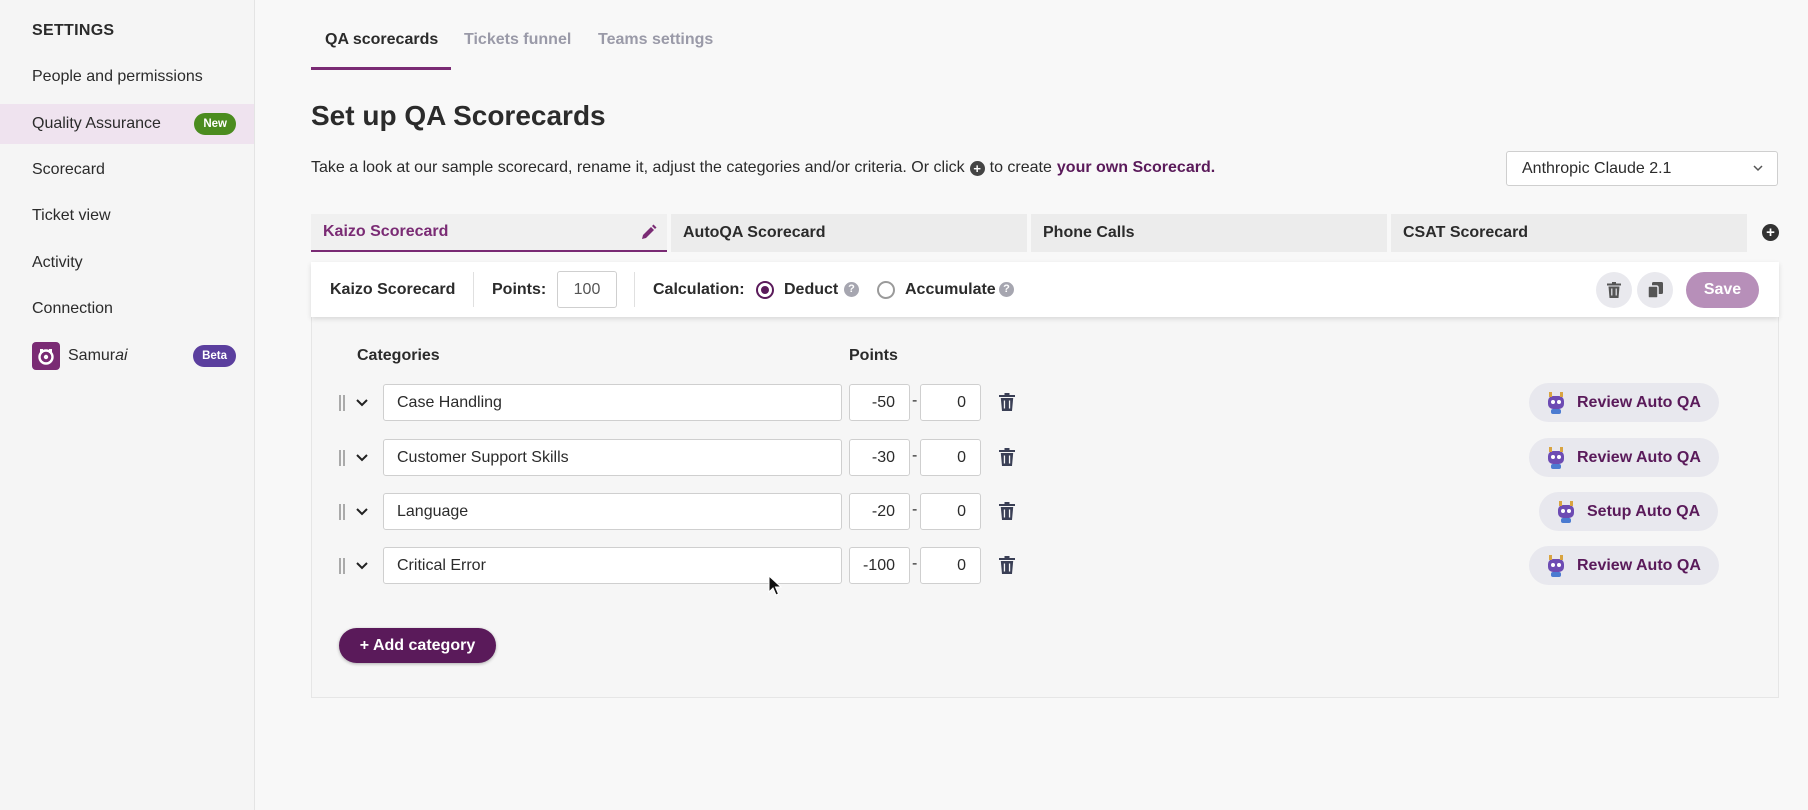  What do you see at coordinates (1209, 233) in the screenshot?
I see `scorecard-tab-phone-calls: Phone Calls` at bounding box center [1209, 233].